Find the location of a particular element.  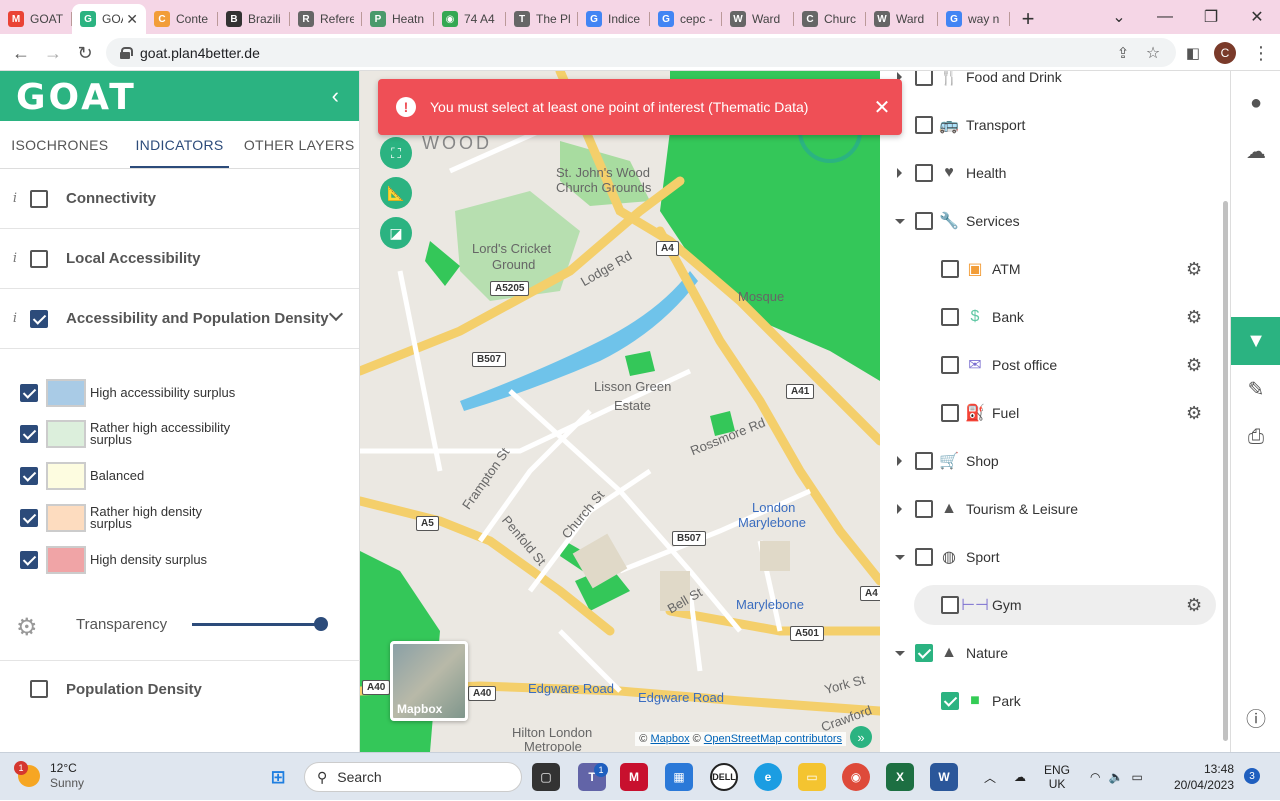

population-density-checkbox is located at coordinates (39, 689).